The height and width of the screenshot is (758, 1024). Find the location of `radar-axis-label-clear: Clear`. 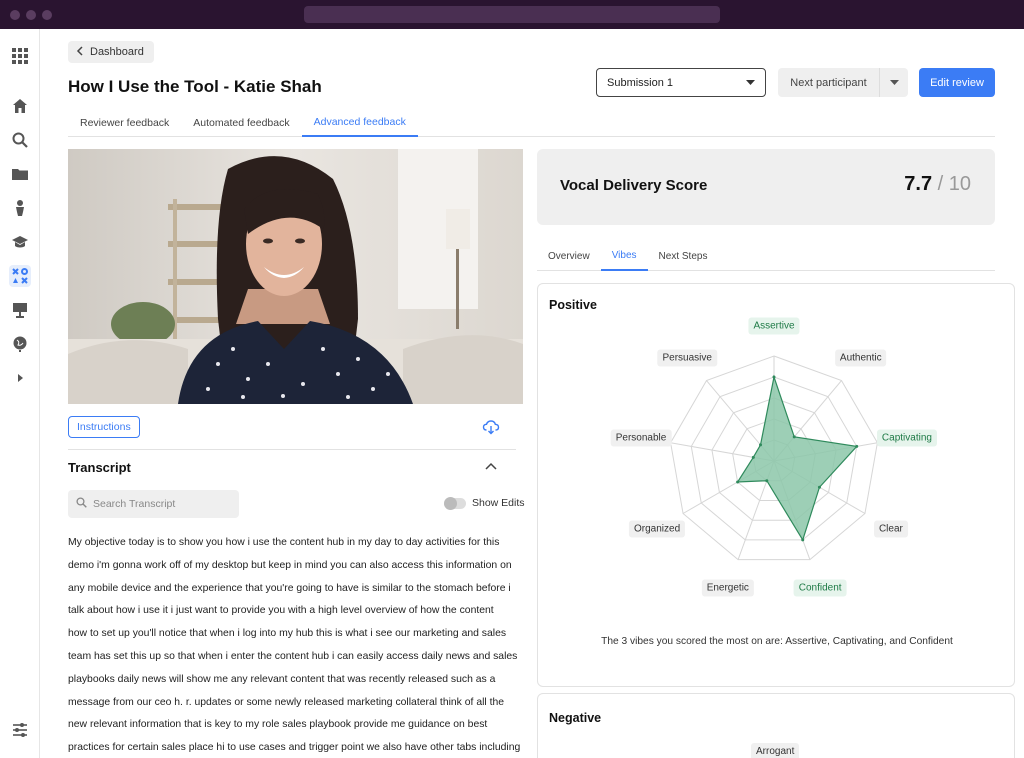

radar-axis-label-clear: Clear is located at coordinates (890, 528).